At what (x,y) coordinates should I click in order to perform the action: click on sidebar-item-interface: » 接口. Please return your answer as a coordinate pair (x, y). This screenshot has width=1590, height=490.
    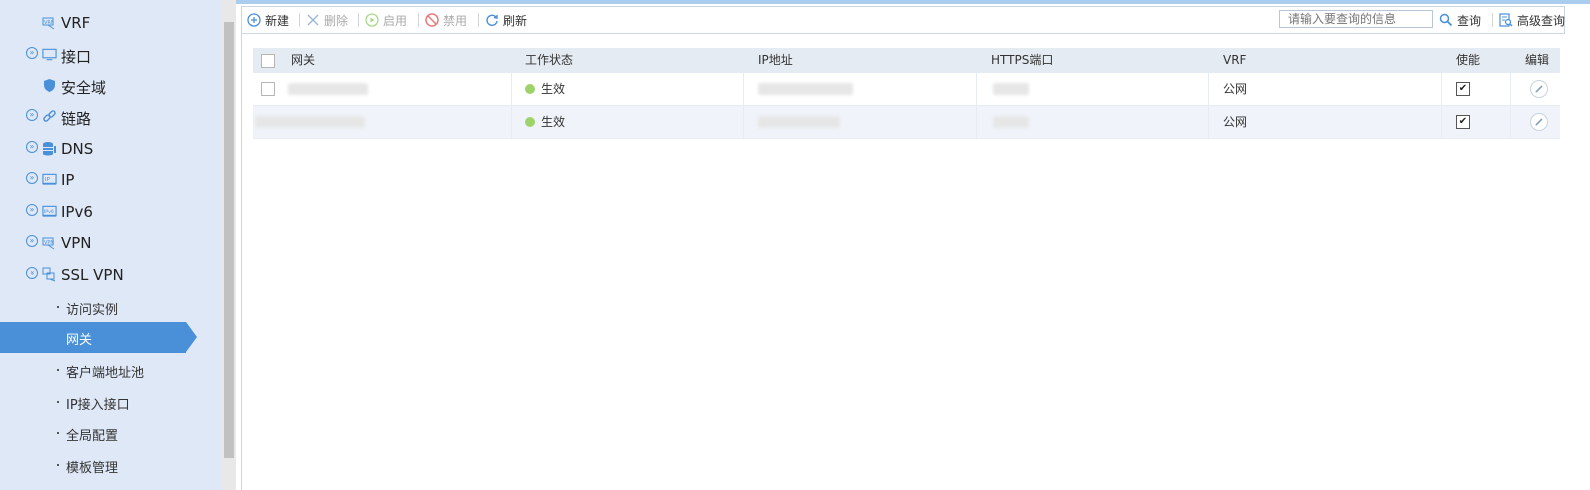
    Looking at the image, I should click on (111, 55).